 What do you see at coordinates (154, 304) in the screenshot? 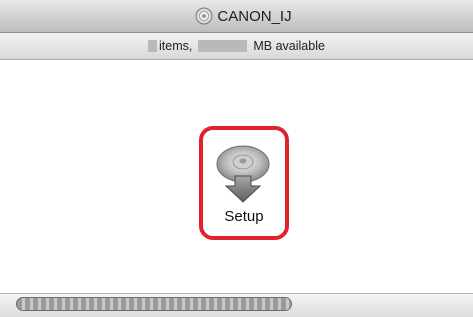
I see `scrollbar-thumb` at bounding box center [154, 304].